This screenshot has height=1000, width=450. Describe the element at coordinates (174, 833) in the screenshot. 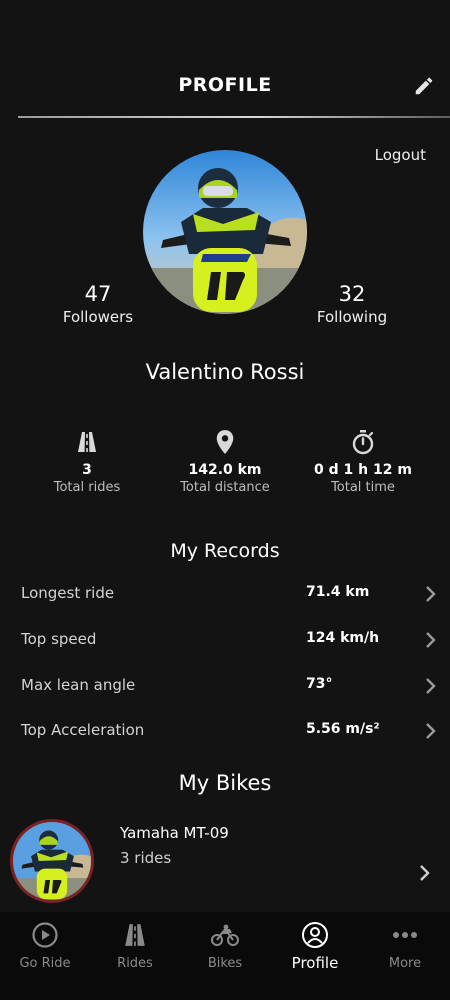

I see `bike-name: Yamaha MT-09` at that location.